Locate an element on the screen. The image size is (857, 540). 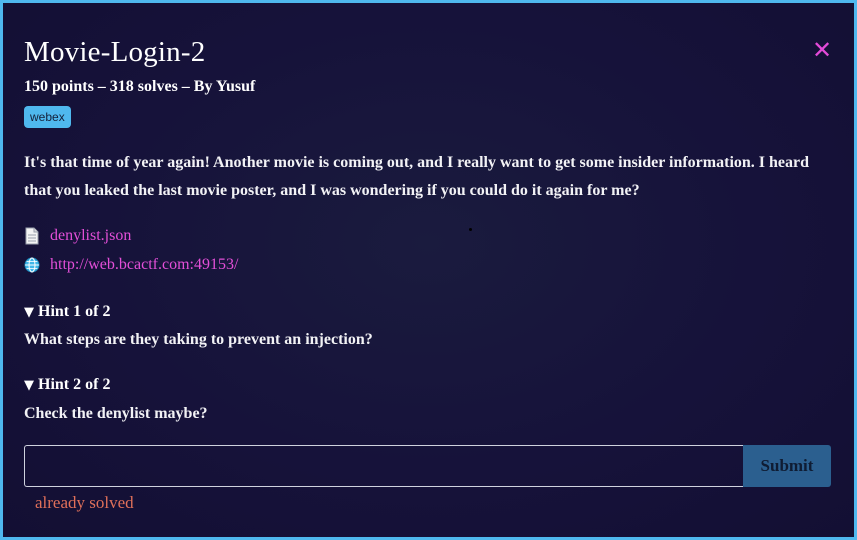
cursor-dot is located at coordinates (470, 229).